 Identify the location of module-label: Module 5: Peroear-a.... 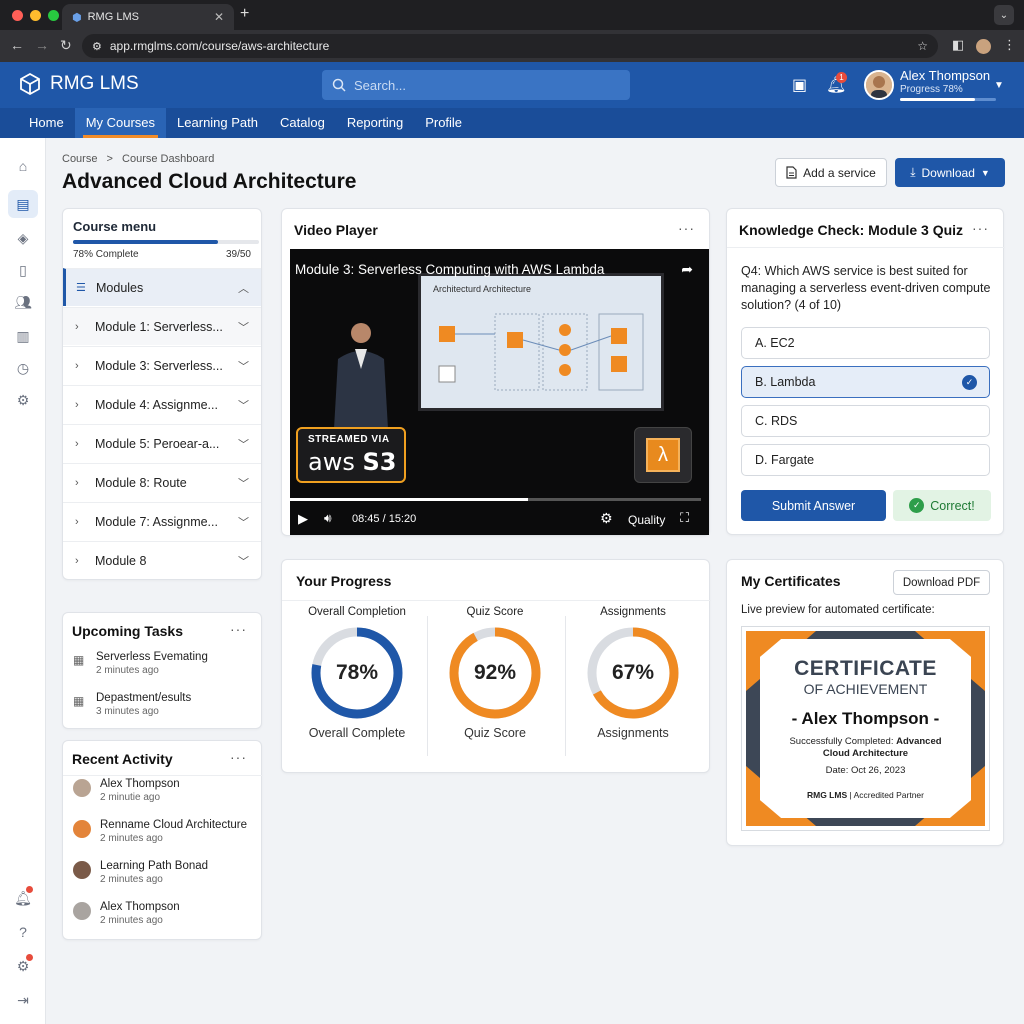
(157, 443).